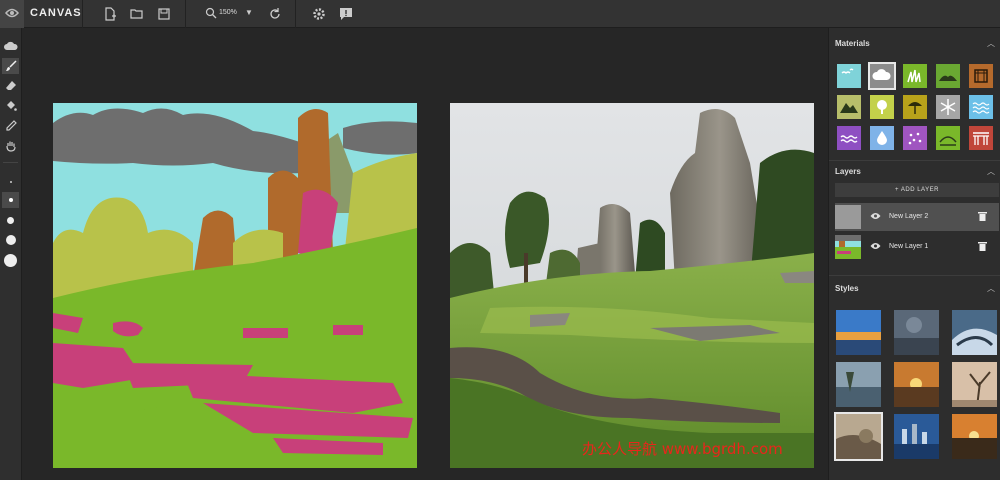 The image size is (1000, 480). I want to click on zoom-value: 150%, so click(228, 12).